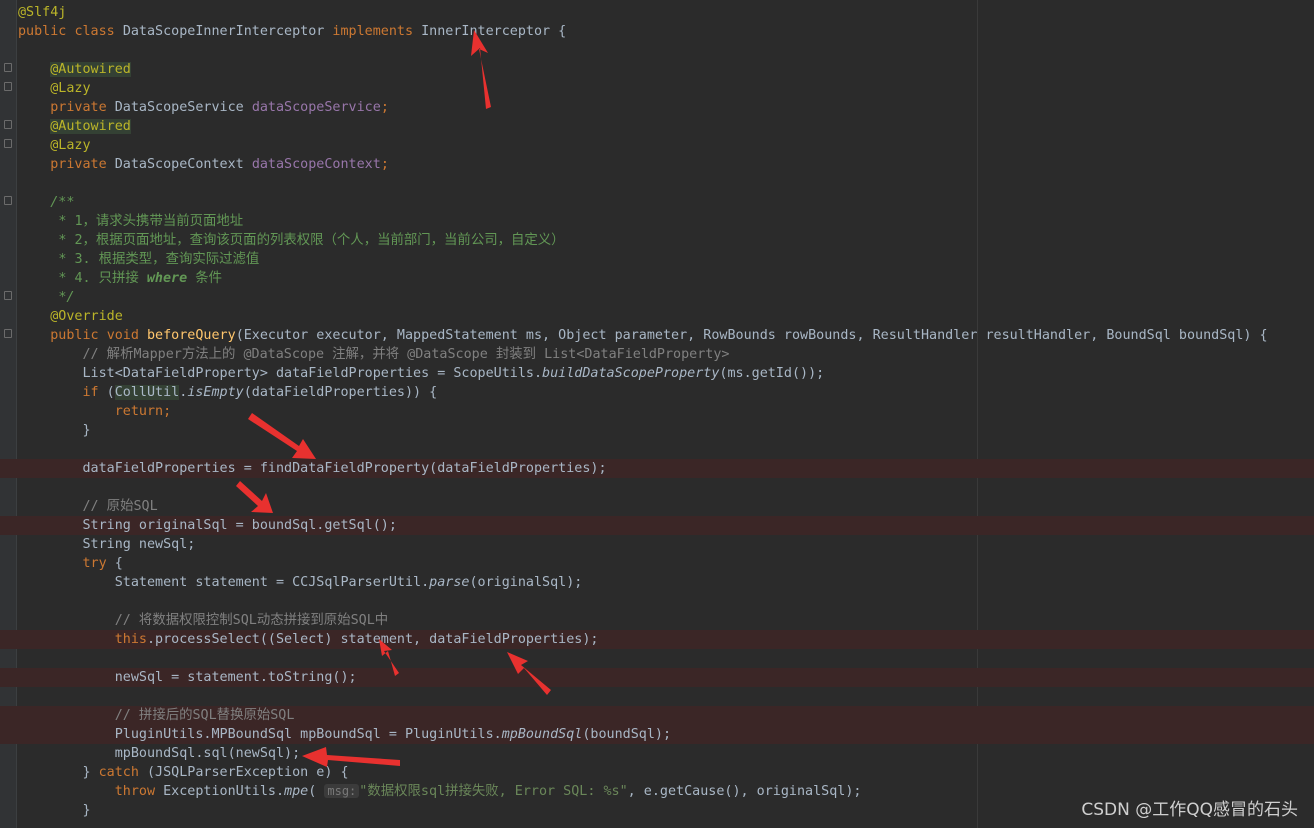  What do you see at coordinates (251, 620) in the screenshot?
I see `code-line: // 将数据权限控制SQL动态拼接到原始SQL中` at bounding box center [251, 620].